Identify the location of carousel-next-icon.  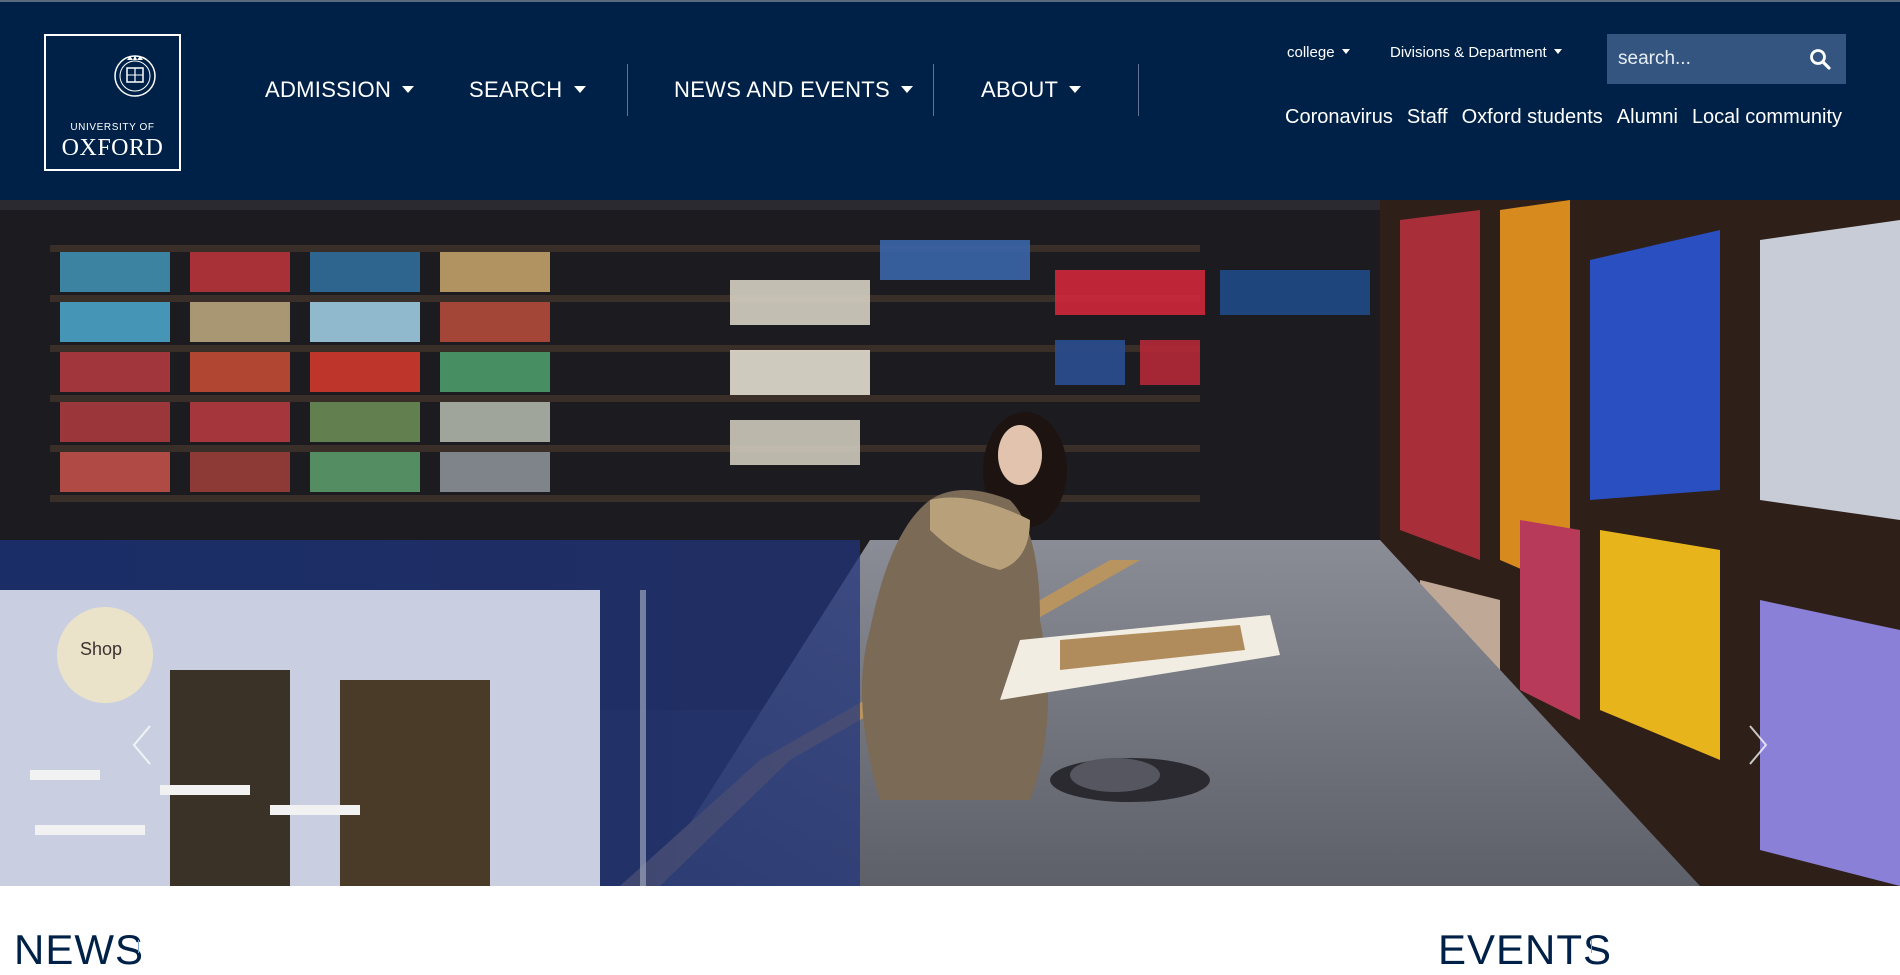
(1757, 745).